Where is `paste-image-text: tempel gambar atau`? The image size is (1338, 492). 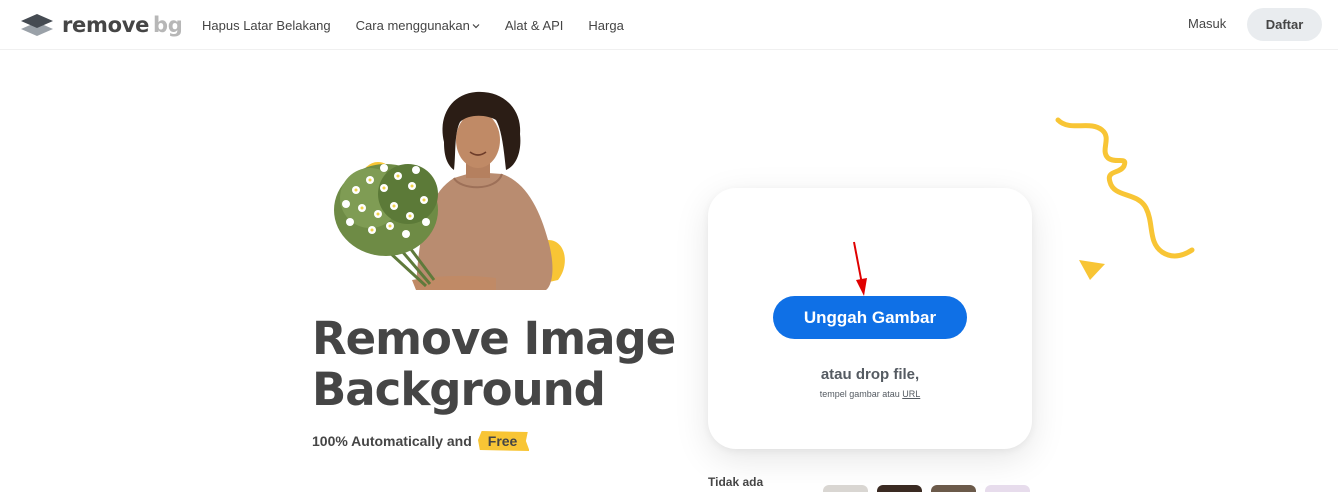 paste-image-text: tempel gambar atau is located at coordinates (859, 394).